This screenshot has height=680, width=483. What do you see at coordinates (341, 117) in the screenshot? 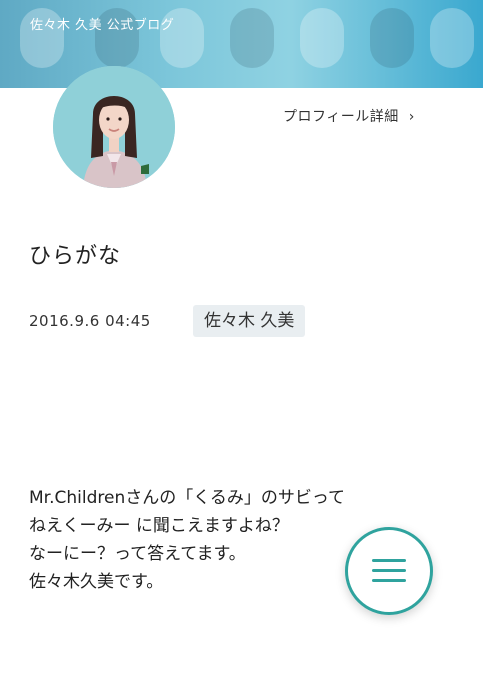
I see `profile-detail-label: プロフィール詳細` at bounding box center [341, 117].